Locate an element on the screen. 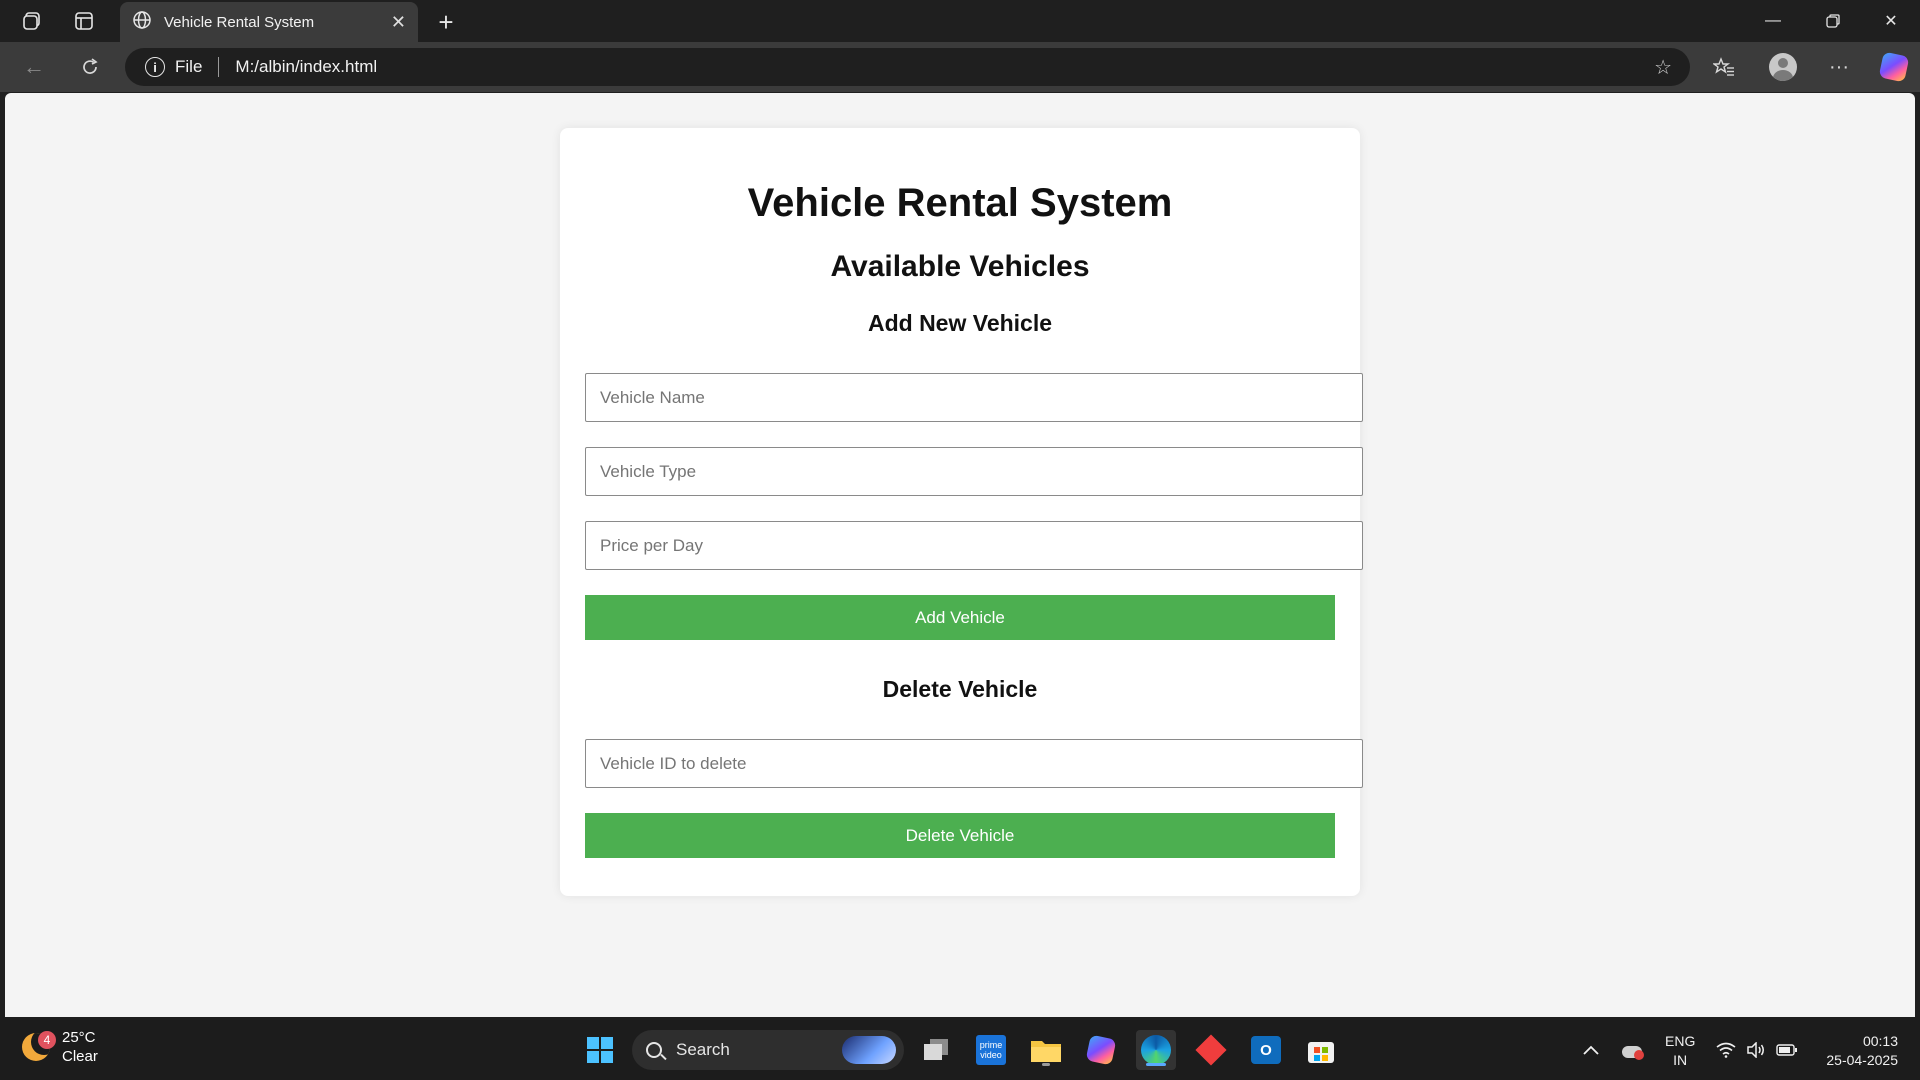  available-vehicles-heading: Available Vehicles is located at coordinates (960, 266).